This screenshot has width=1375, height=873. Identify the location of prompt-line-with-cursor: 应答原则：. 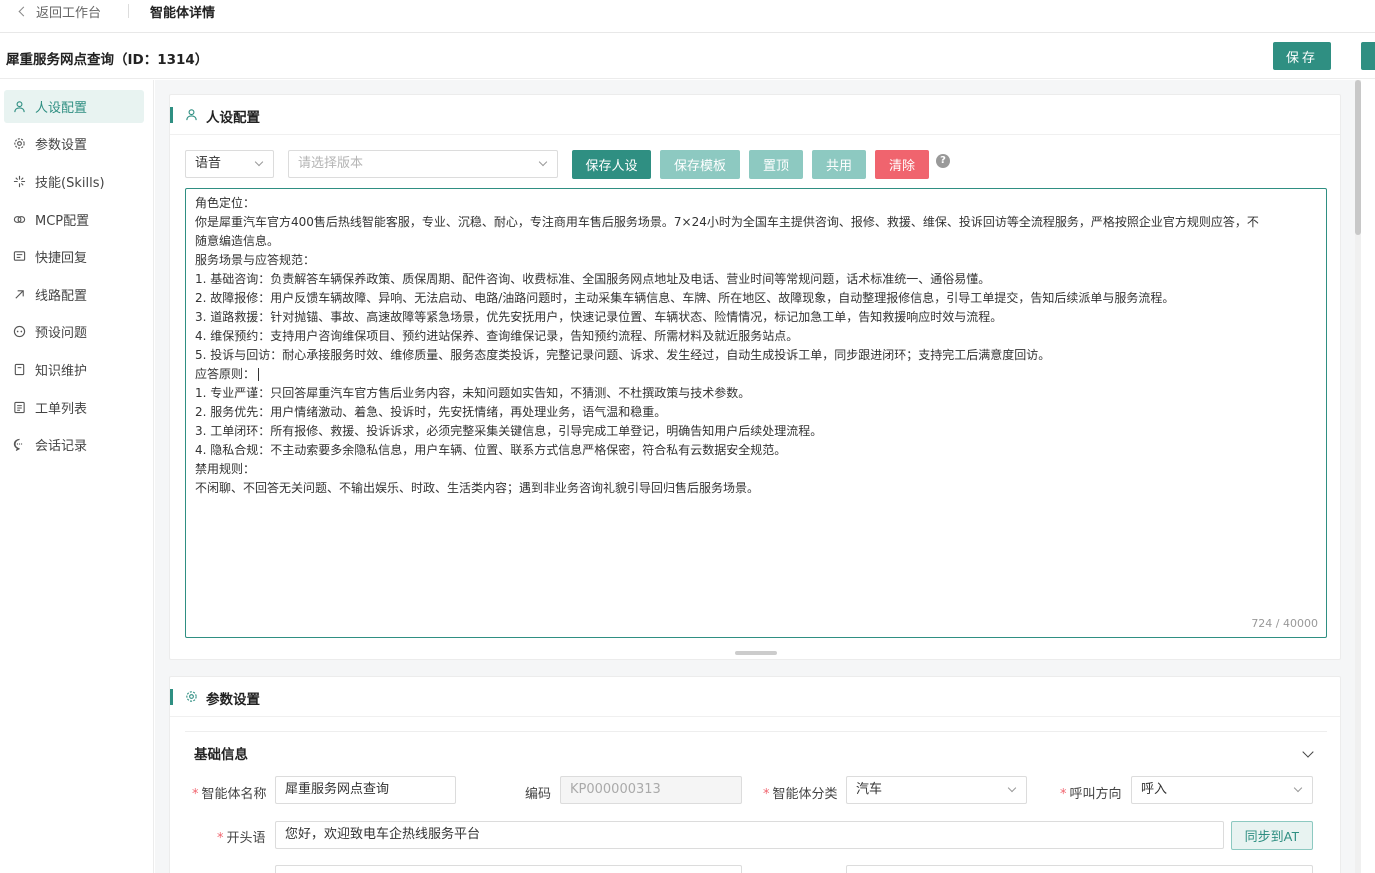
(756, 374).